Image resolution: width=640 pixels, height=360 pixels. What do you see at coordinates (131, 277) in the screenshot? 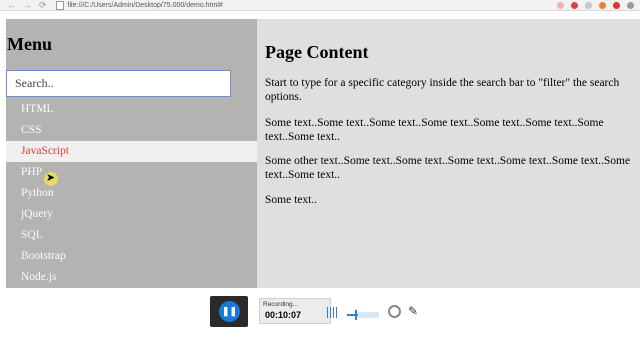
I see `menu-item-nodejs: Node.js` at bounding box center [131, 277].